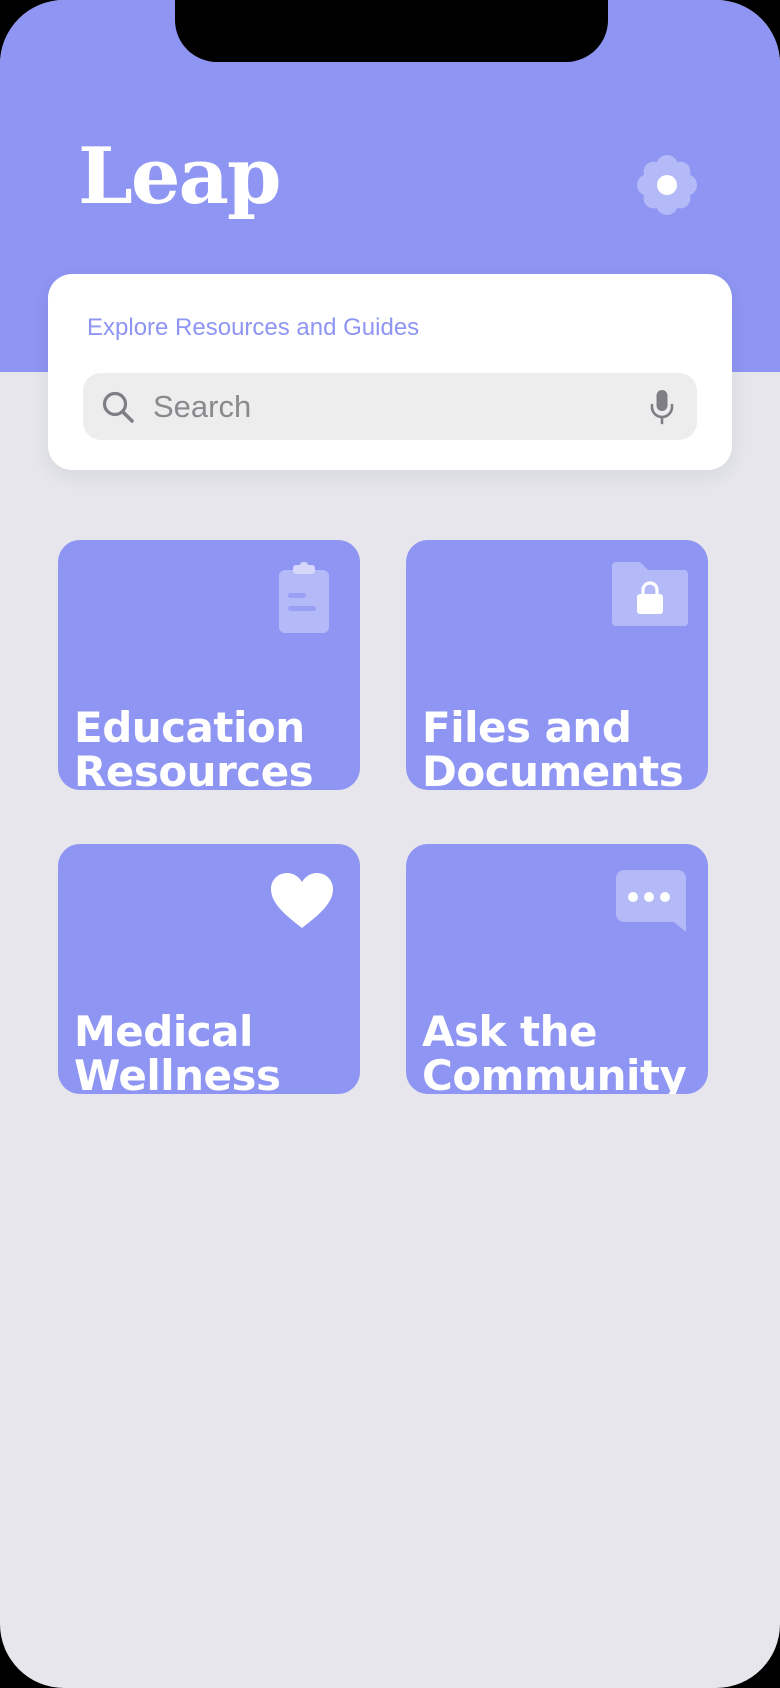 Image resolution: width=780 pixels, height=1688 pixels. What do you see at coordinates (662, 407) in the screenshot?
I see `microphone-icon` at bounding box center [662, 407].